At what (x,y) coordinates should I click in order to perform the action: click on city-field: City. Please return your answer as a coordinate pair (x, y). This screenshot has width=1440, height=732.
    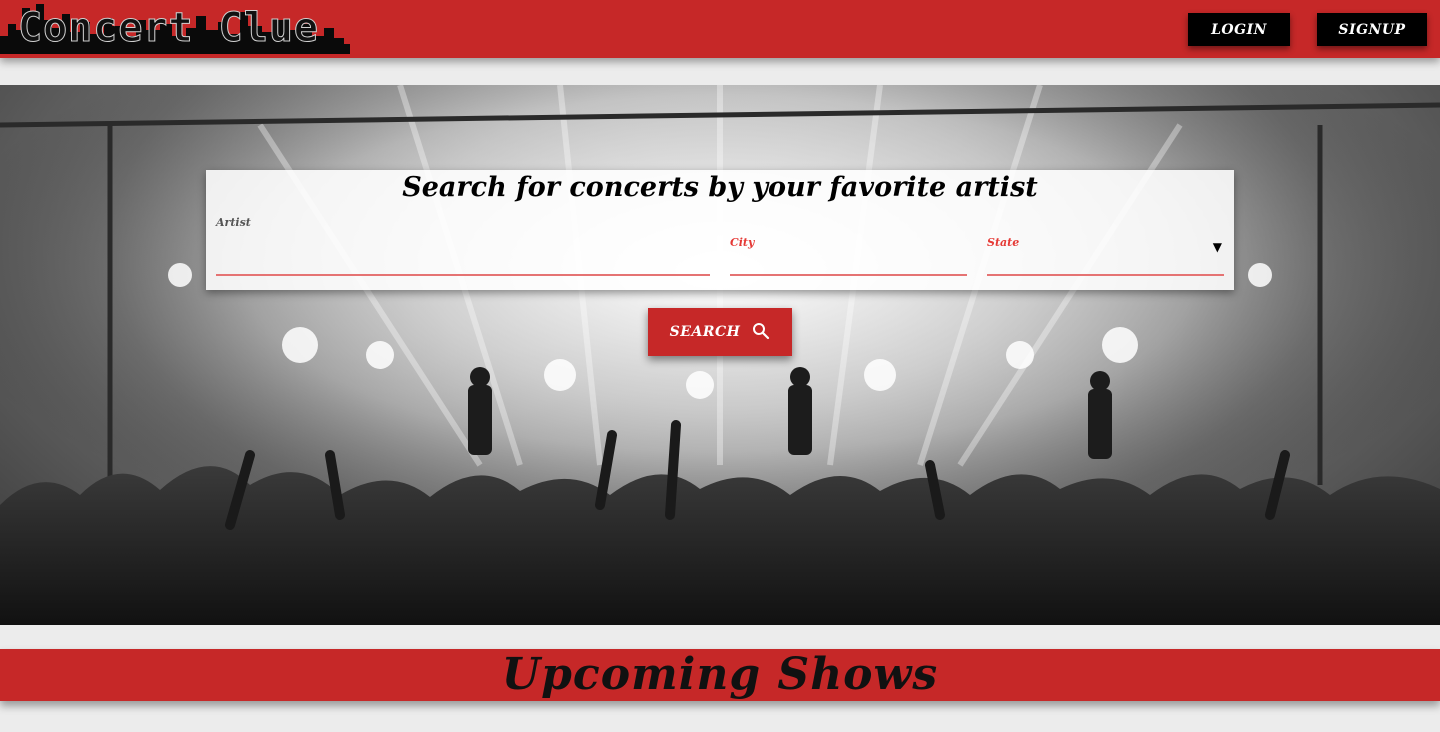
    Looking at the image, I should click on (848, 256).